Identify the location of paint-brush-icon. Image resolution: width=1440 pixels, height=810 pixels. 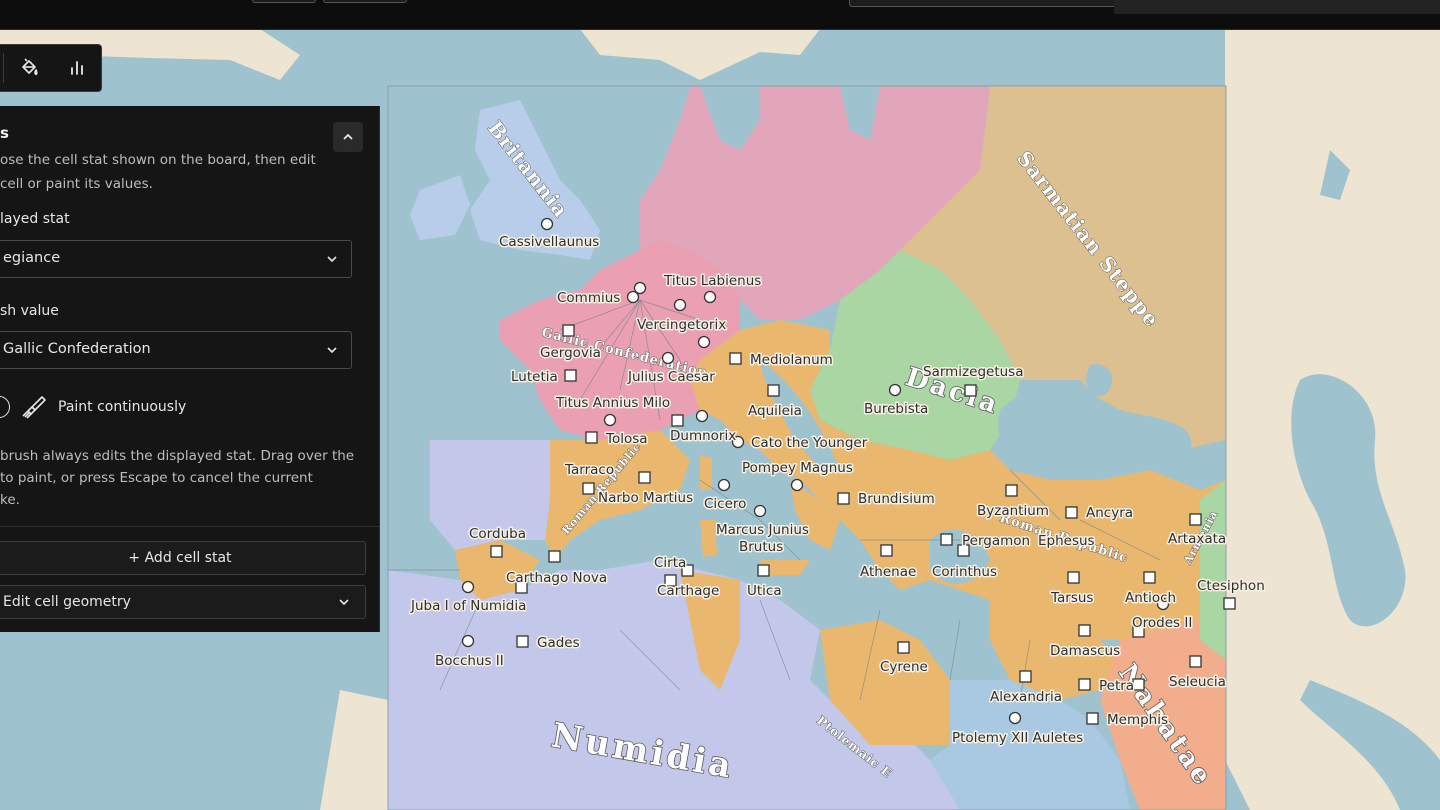
(34, 409).